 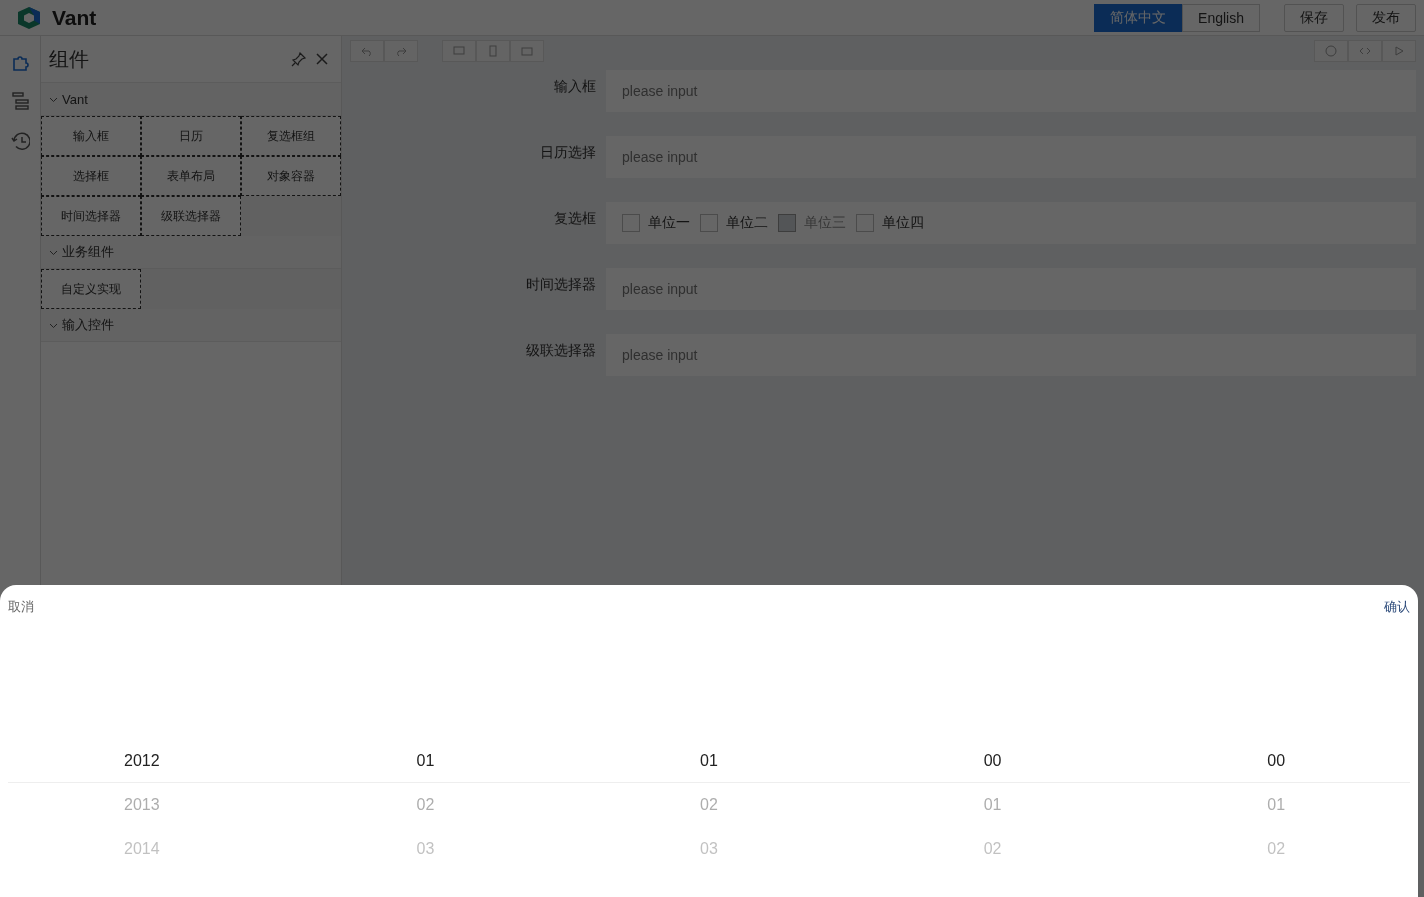 I want to click on component-item: 输入框, so click(x=91, y=136).